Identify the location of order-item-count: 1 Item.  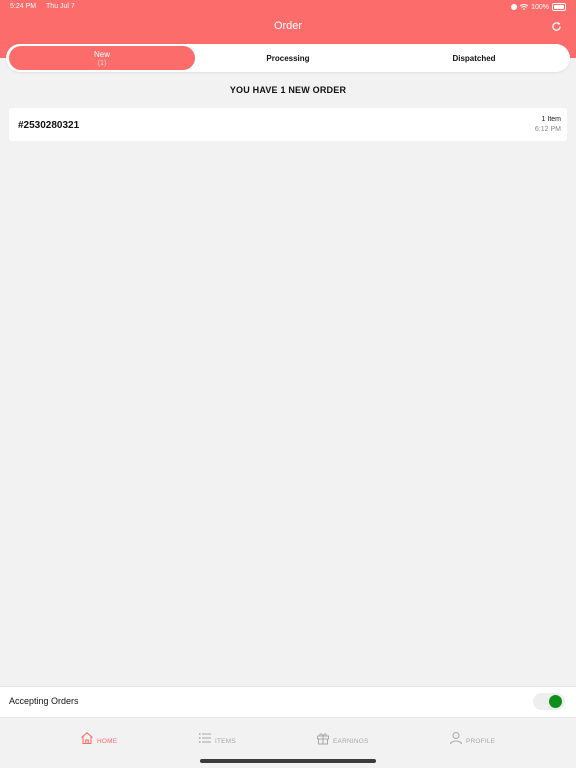
(551, 119).